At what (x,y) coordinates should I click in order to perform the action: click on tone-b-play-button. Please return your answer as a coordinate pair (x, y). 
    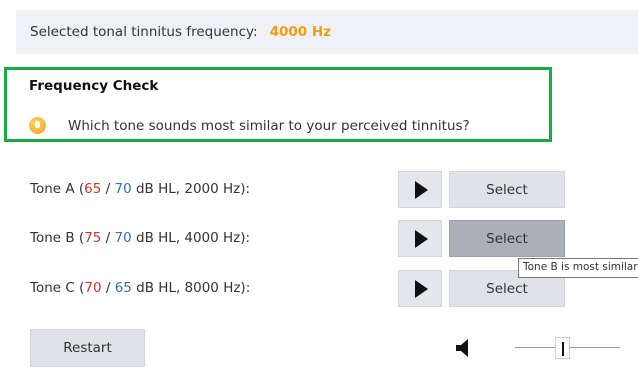
    Looking at the image, I should click on (420, 238).